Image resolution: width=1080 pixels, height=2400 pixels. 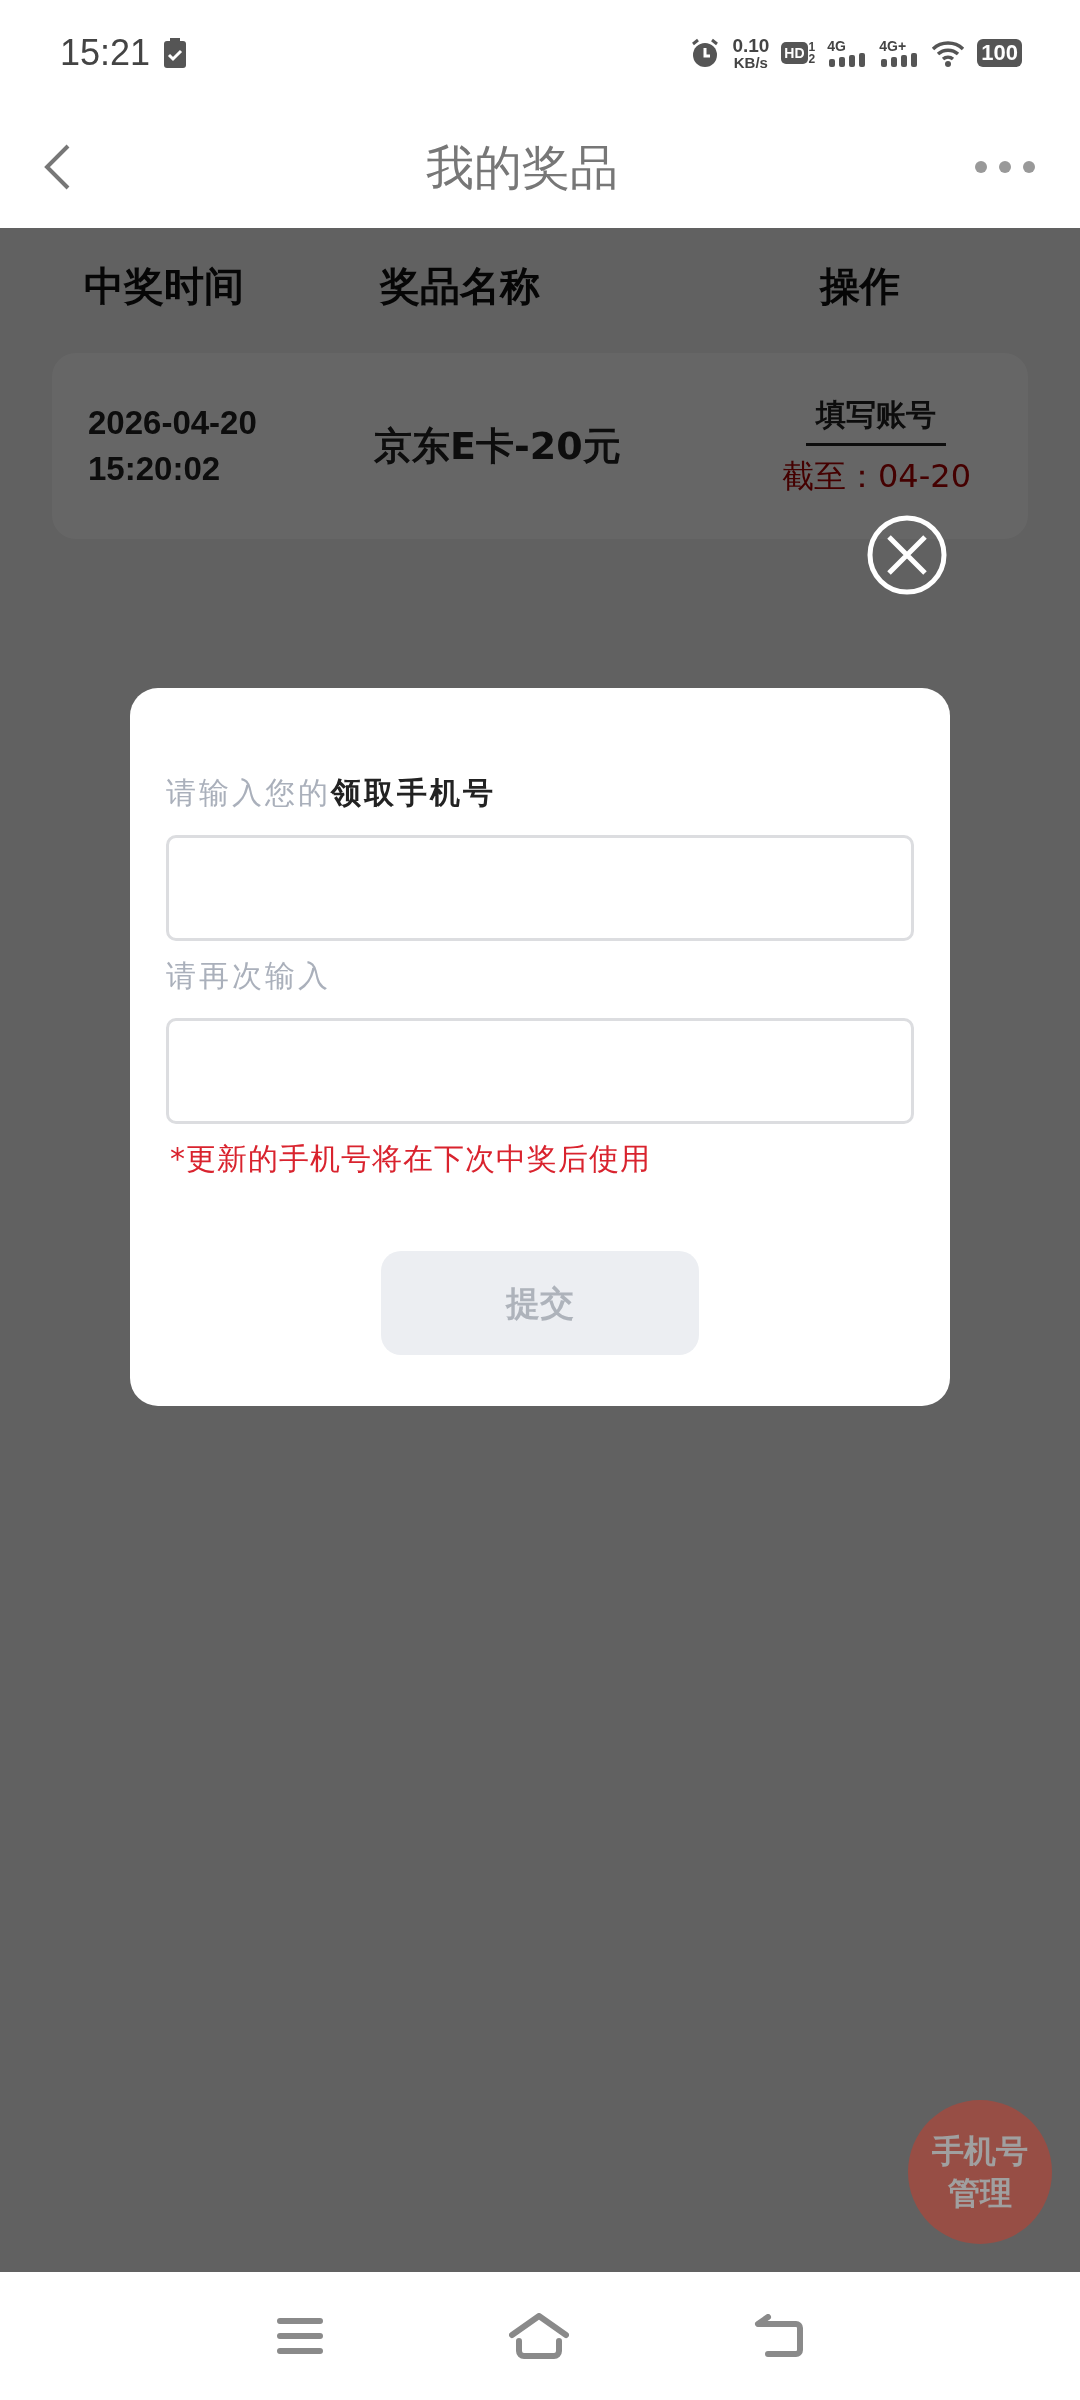 I want to click on battery-level: 100, so click(x=999, y=52).